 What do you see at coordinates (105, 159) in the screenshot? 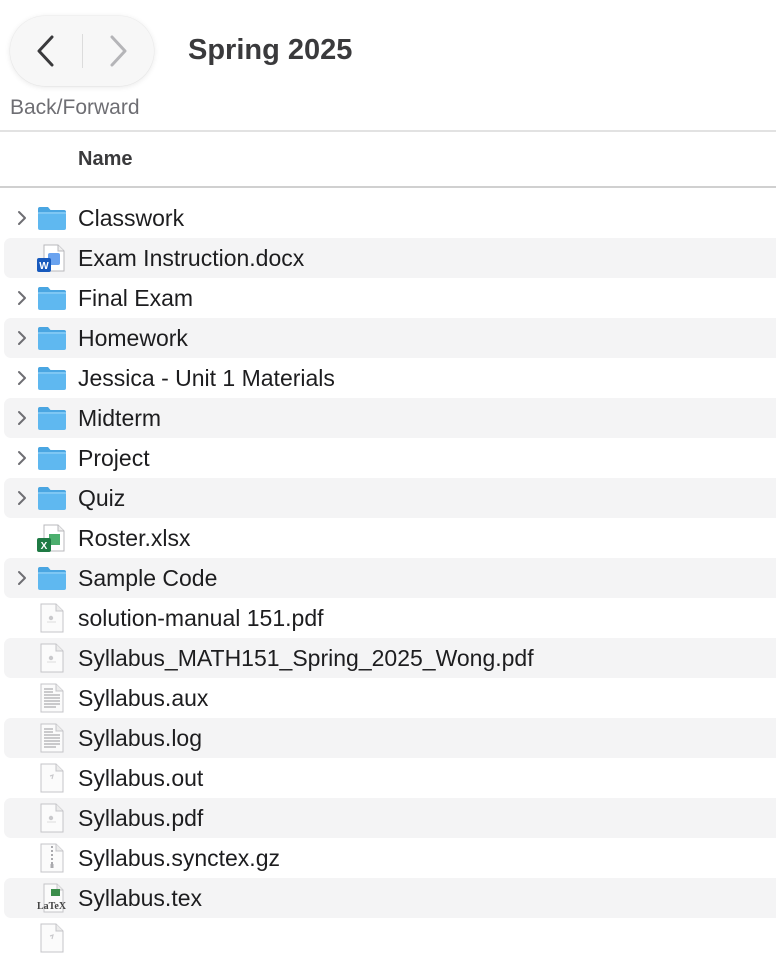
I see `column-header-name: Name` at bounding box center [105, 159].